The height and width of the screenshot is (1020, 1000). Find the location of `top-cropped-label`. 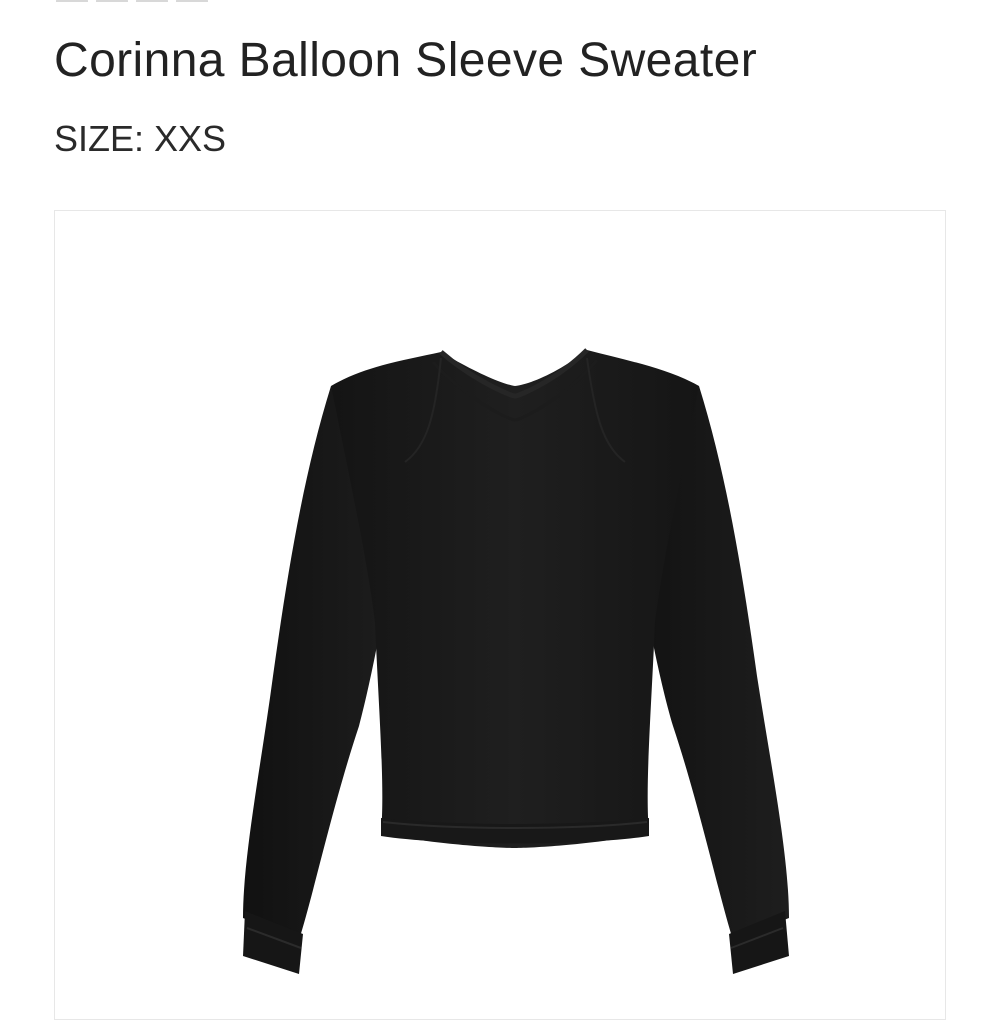

top-cropped-label is located at coordinates (151, 1).